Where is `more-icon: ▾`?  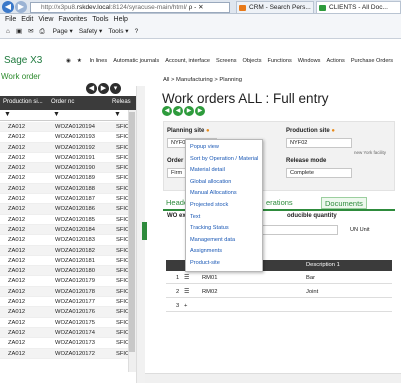 more-icon: ▾ is located at coordinates (115, 88).